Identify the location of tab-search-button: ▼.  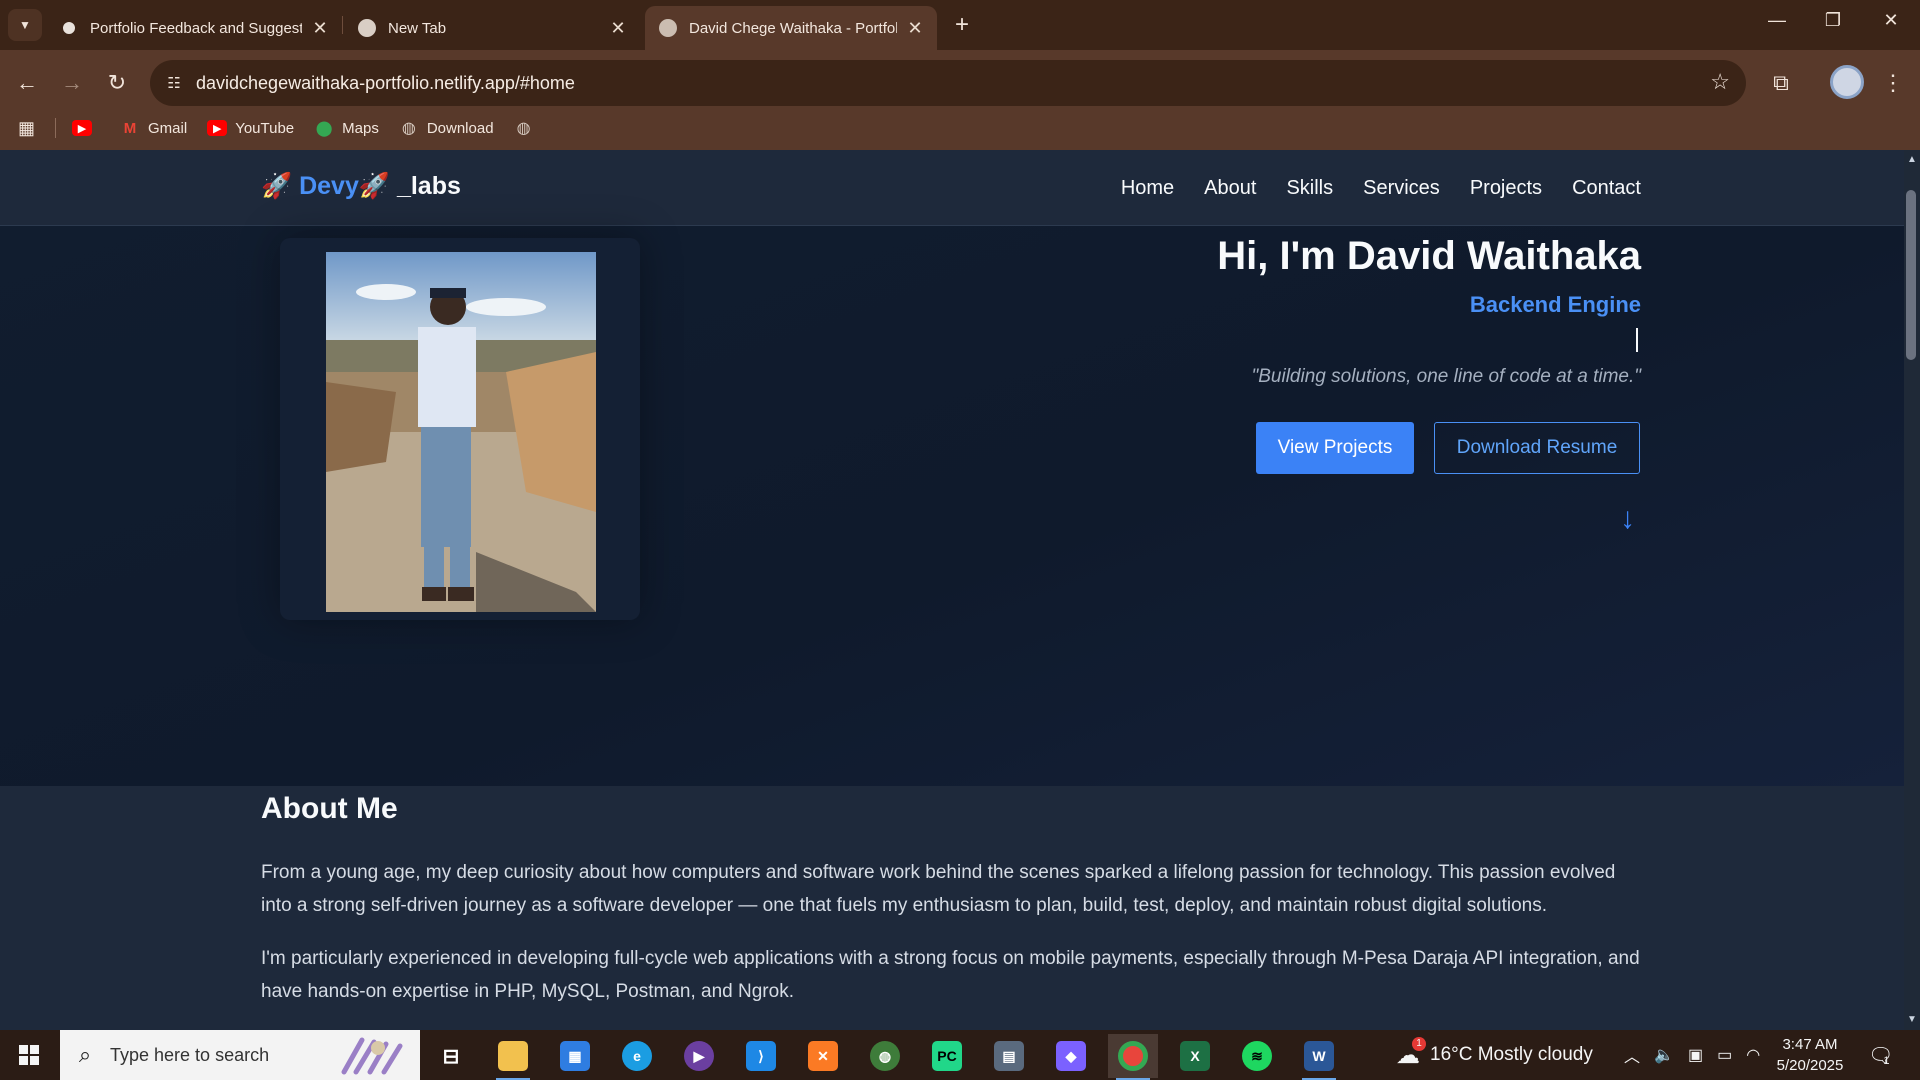
(25, 25).